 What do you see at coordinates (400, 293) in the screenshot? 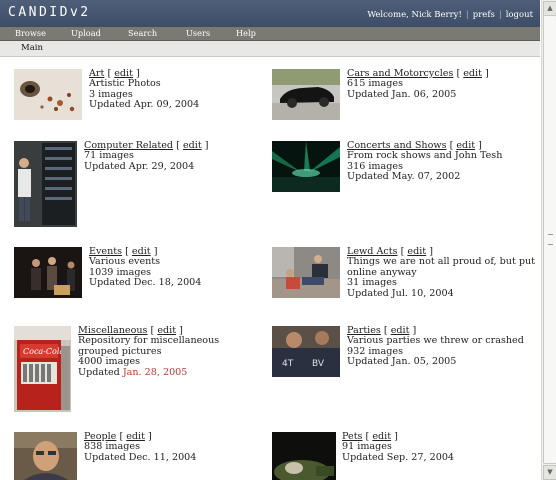
I see `album-updated: Updated Jul. 10, 2004` at bounding box center [400, 293].